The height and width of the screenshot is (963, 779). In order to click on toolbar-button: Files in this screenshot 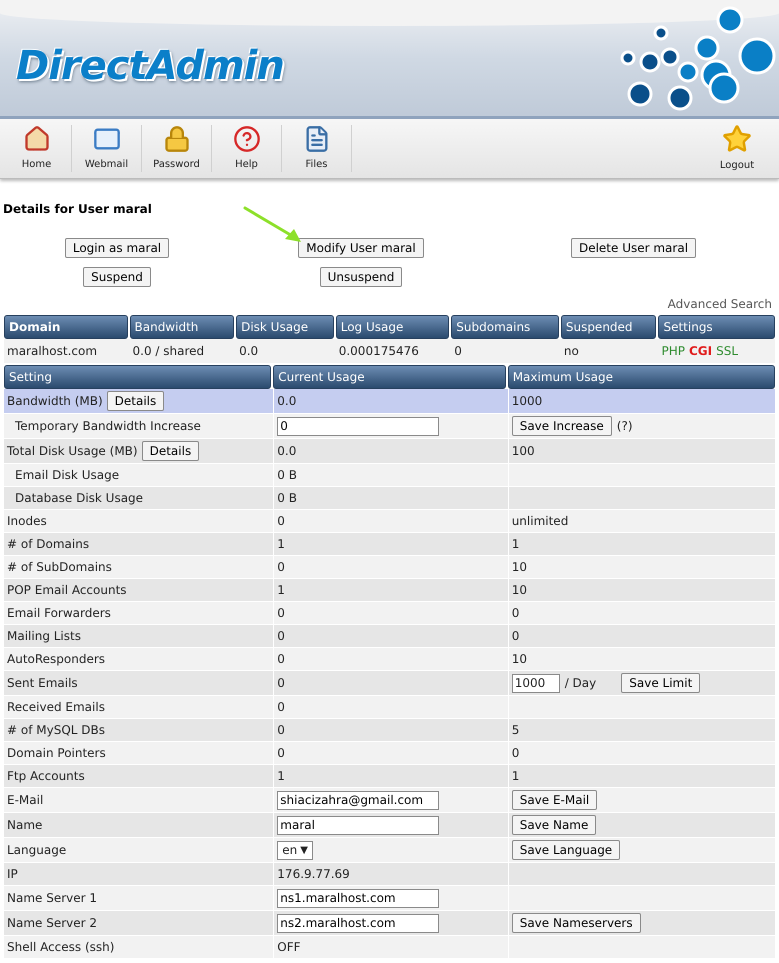, I will do `click(317, 148)`.